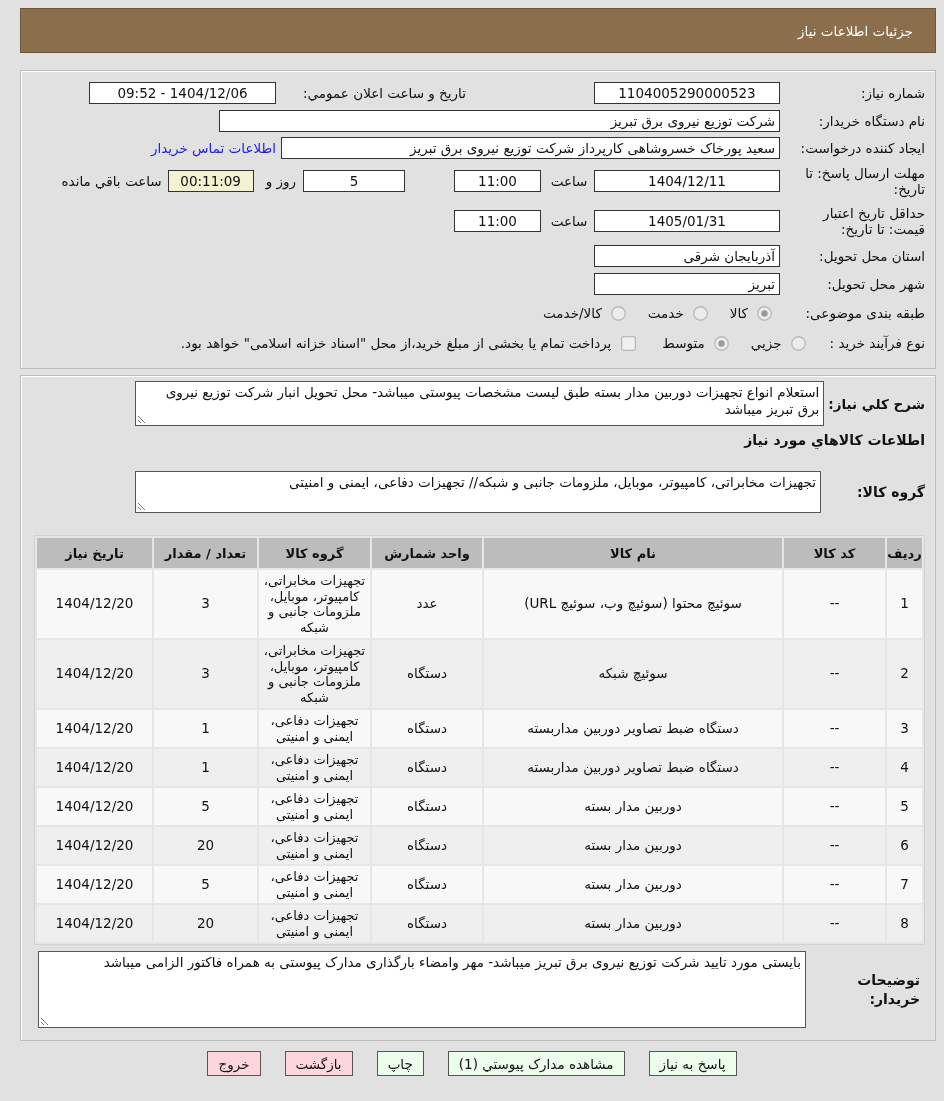  Describe the element at coordinates (692, 1063) in the screenshot. I see `action-button: پاسخ به نیاز` at that location.